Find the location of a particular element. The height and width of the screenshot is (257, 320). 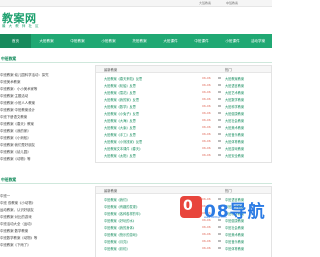

panel-header-label: 最新教案 is located at coordinates (111, 70).